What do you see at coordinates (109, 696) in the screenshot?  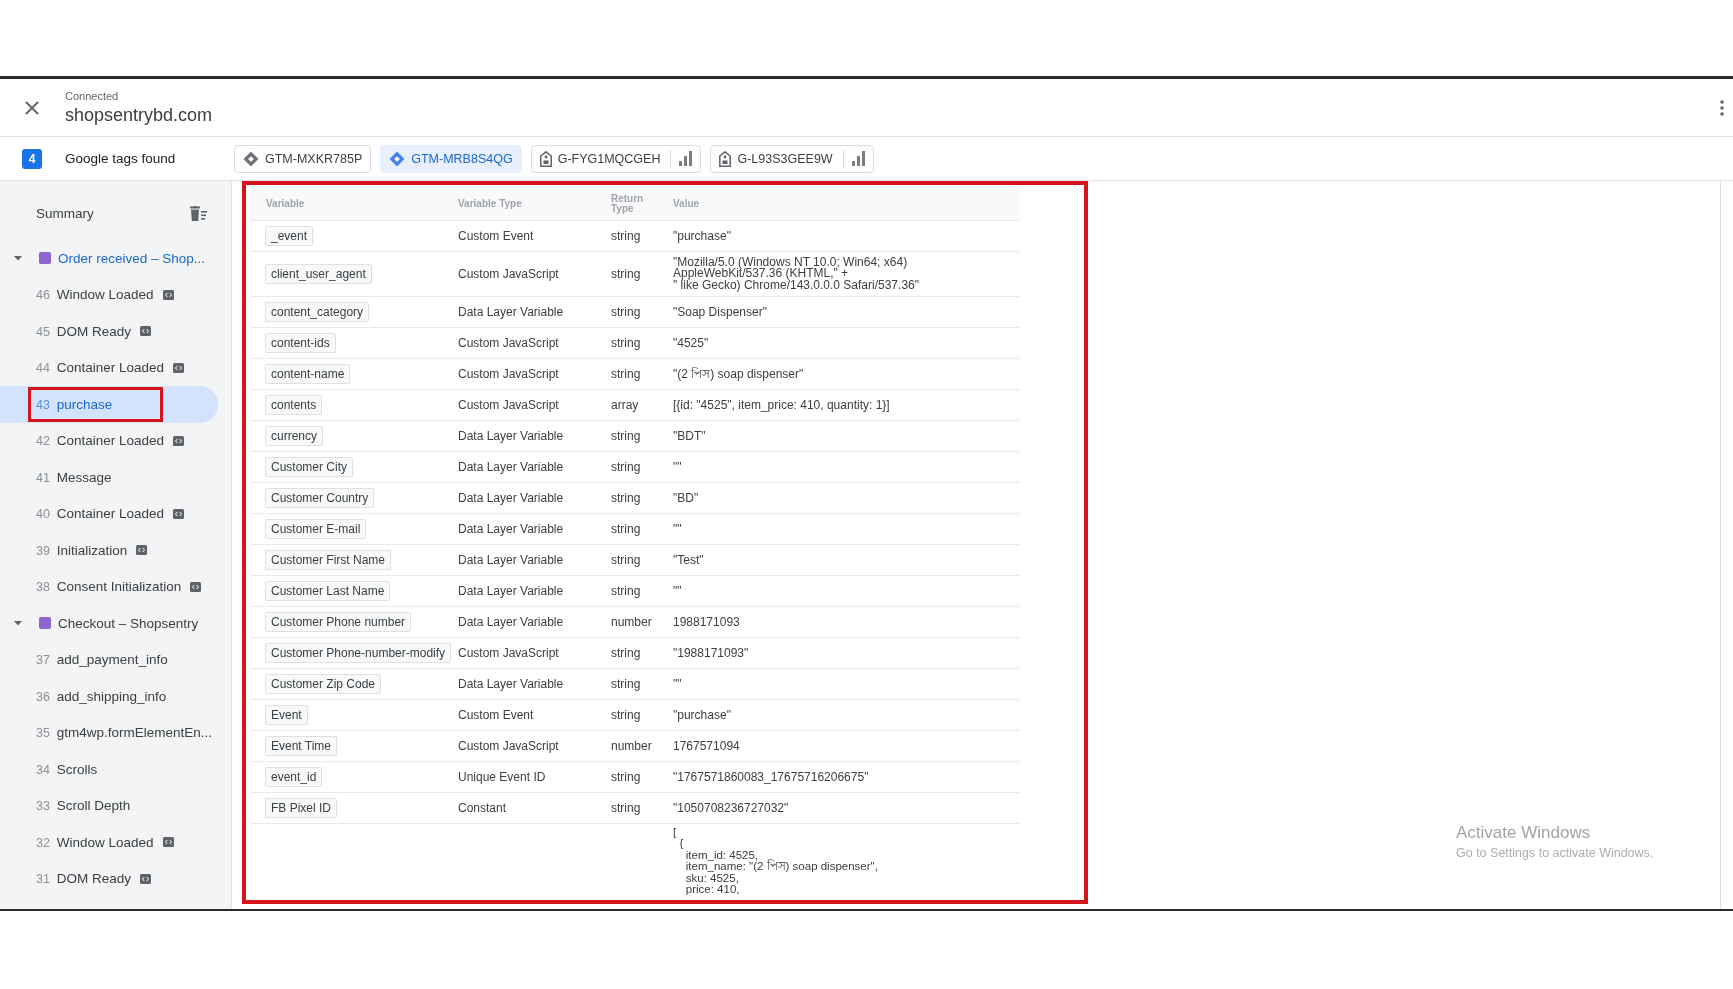 I see `event-list-item: 36 add_shipping_info` at bounding box center [109, 696].